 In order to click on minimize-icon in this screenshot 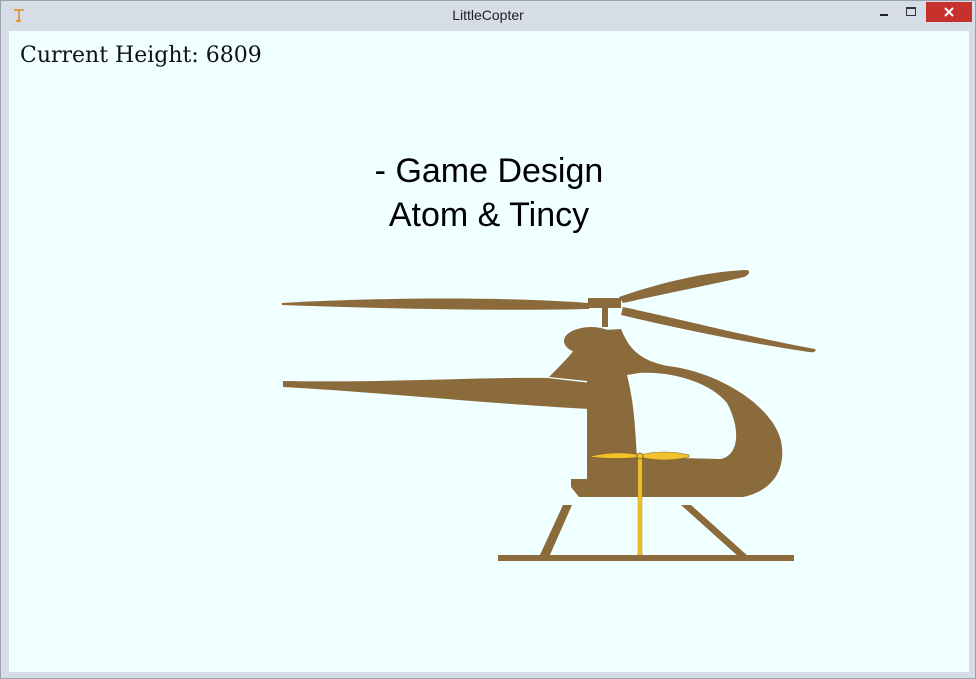, I will do `click(884, 15)`.